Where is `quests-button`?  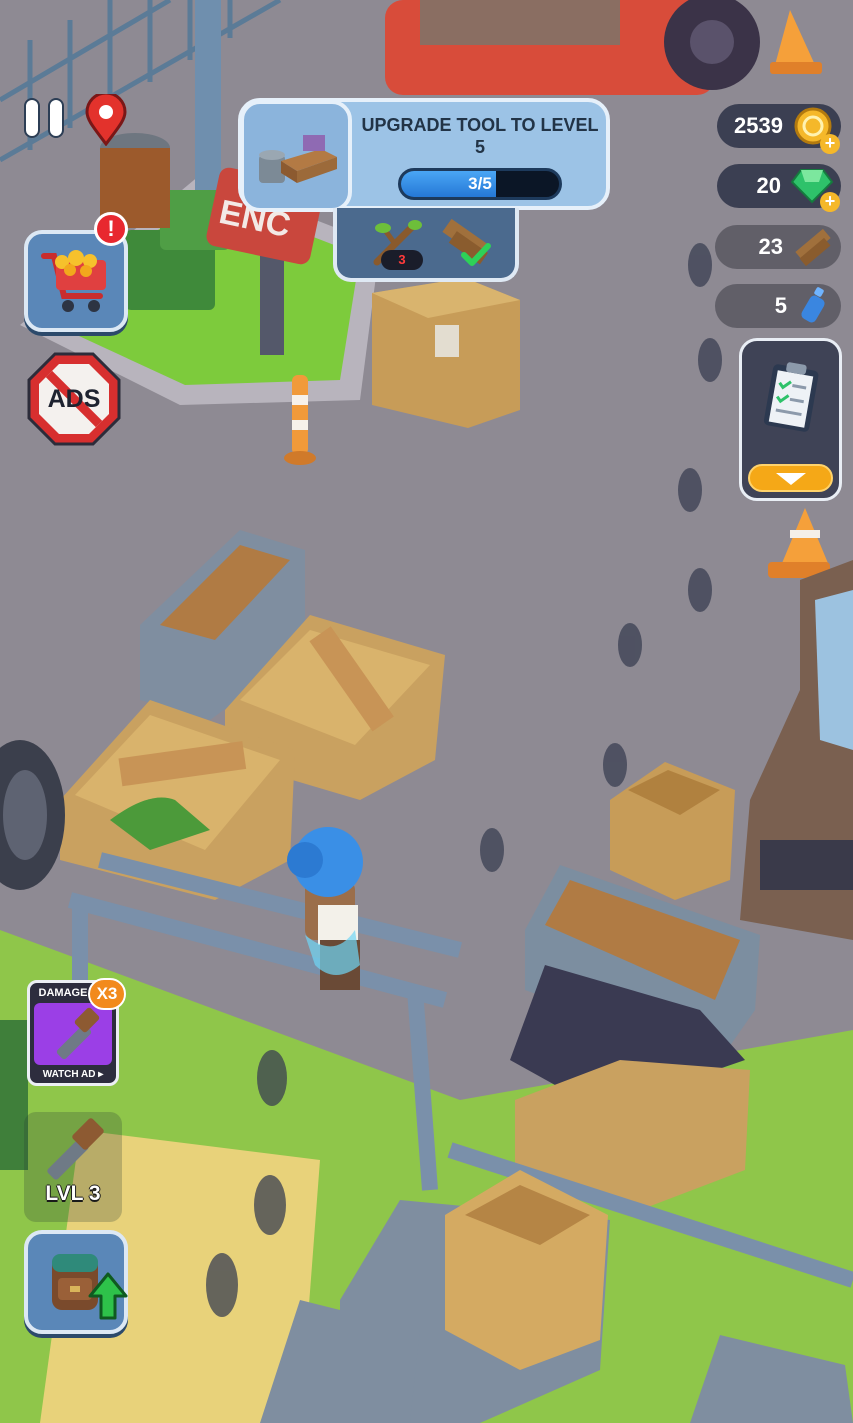
quests-button is located at coordinates (790, 419).